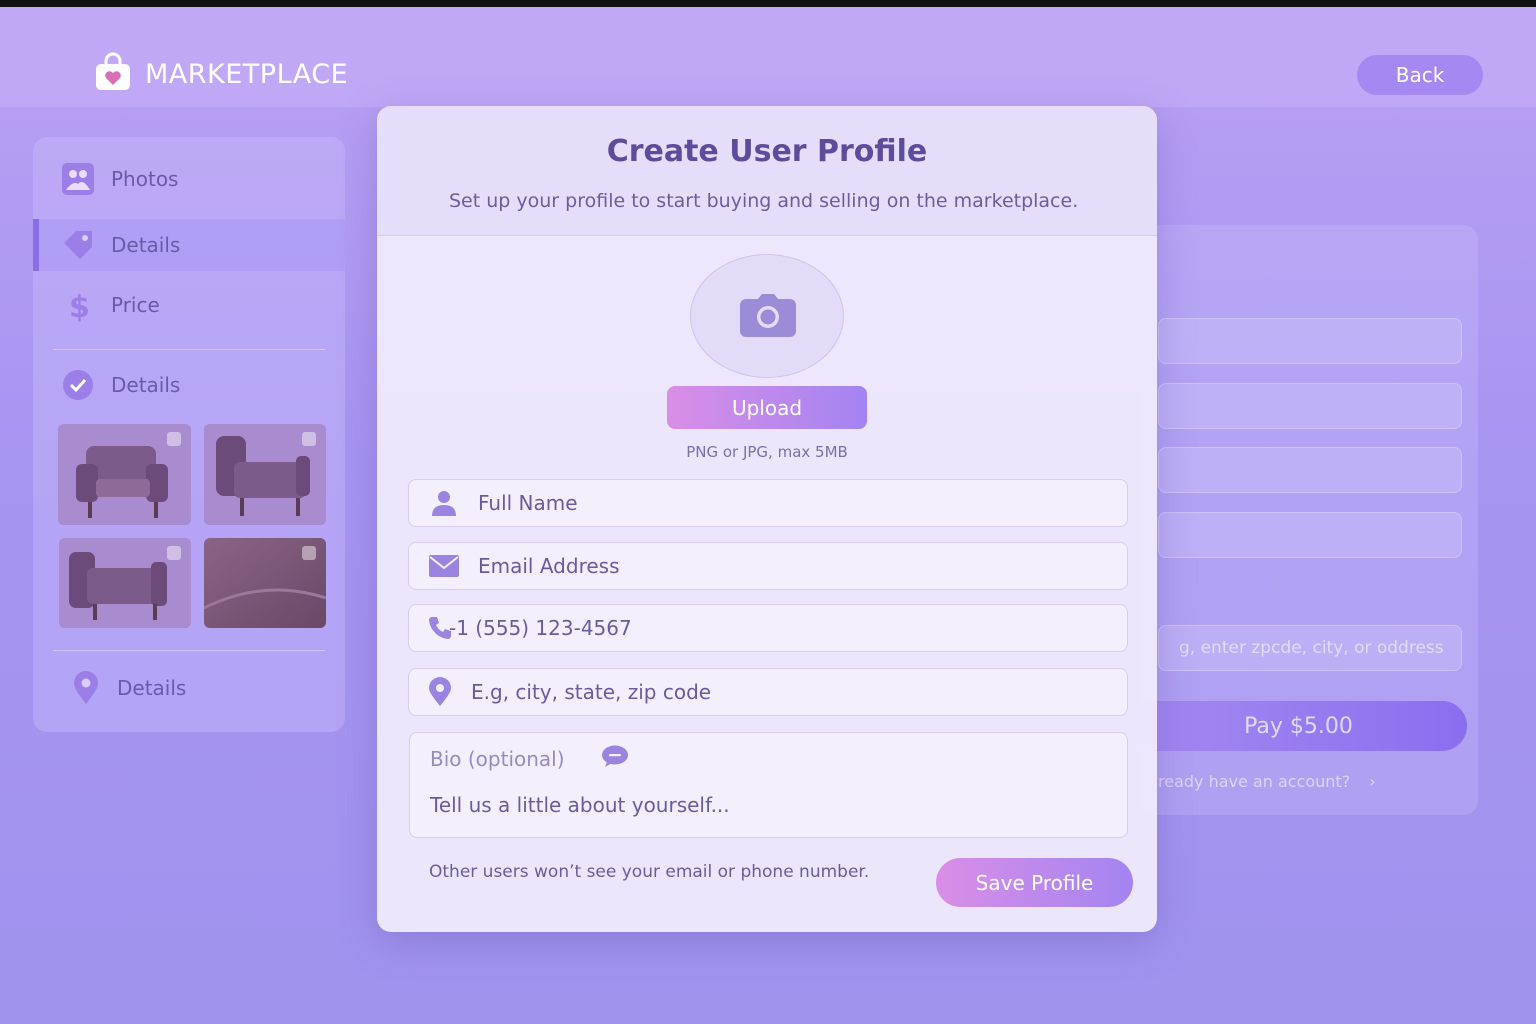 Image resolution: width=1536 pixels, height=1024 pixels. I want to click on photo-icon, so click(78, 179).